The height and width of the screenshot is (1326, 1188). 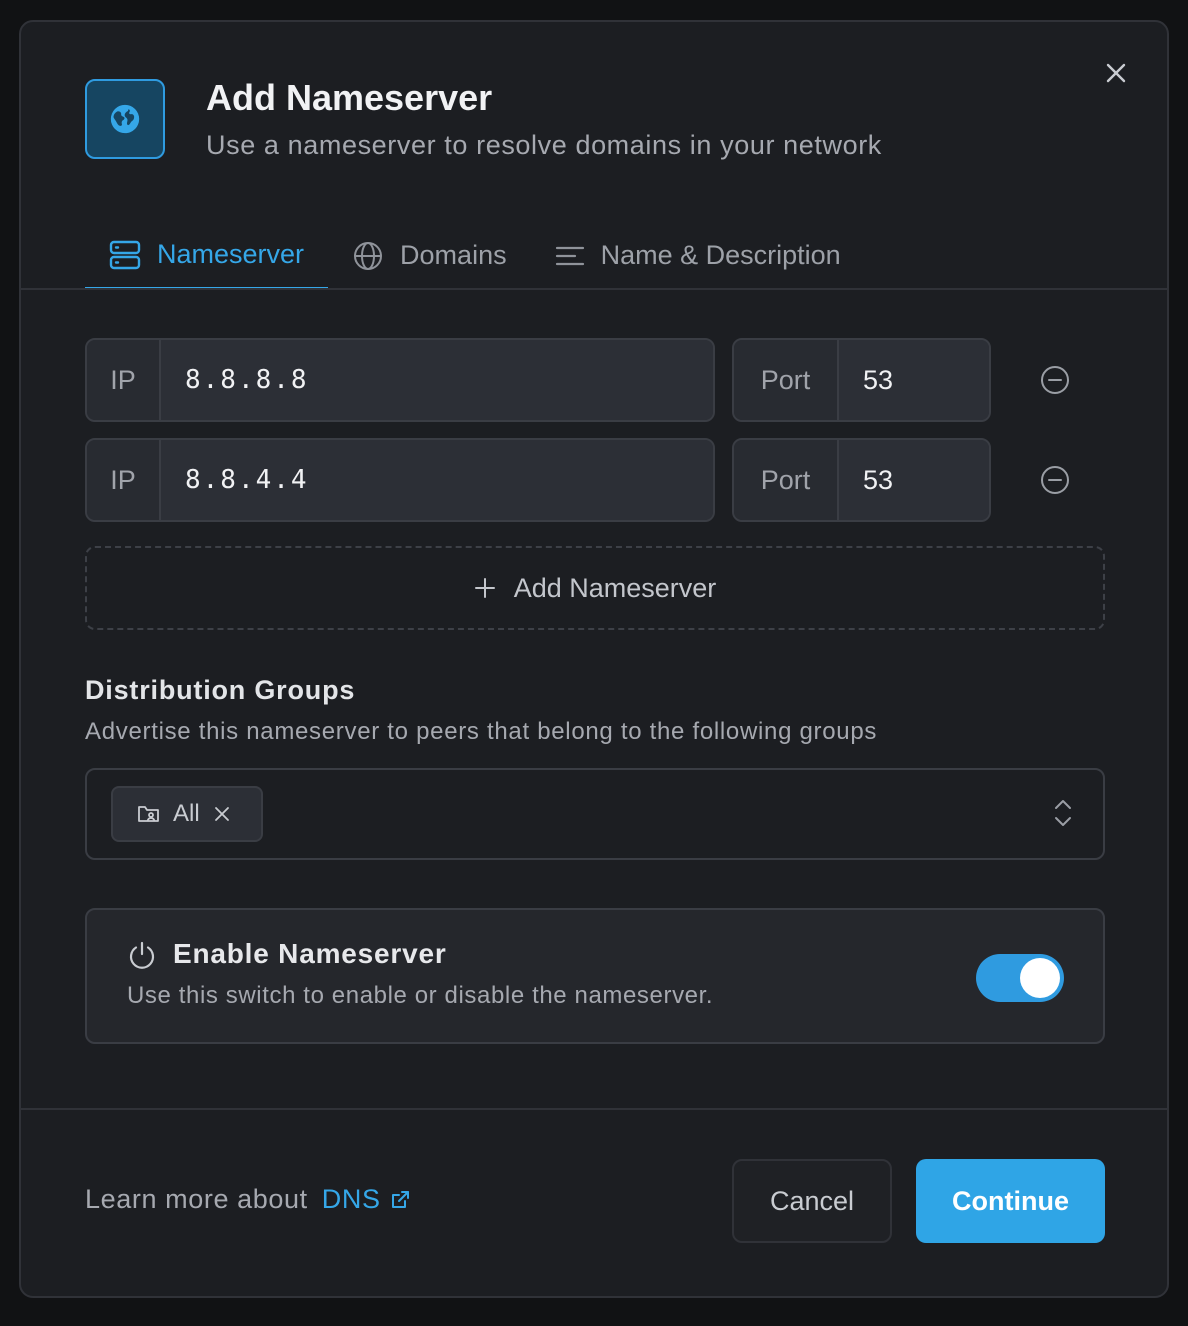 I want to click on ip-input: 8.8.8.8, so click(x=437, y=380).